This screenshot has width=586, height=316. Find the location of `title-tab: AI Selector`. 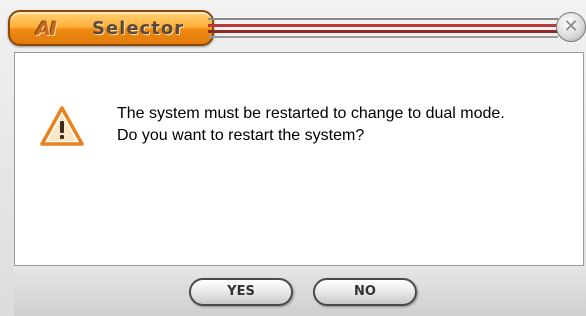

title-tab: AI Selector is located at coordinates (111, 28).